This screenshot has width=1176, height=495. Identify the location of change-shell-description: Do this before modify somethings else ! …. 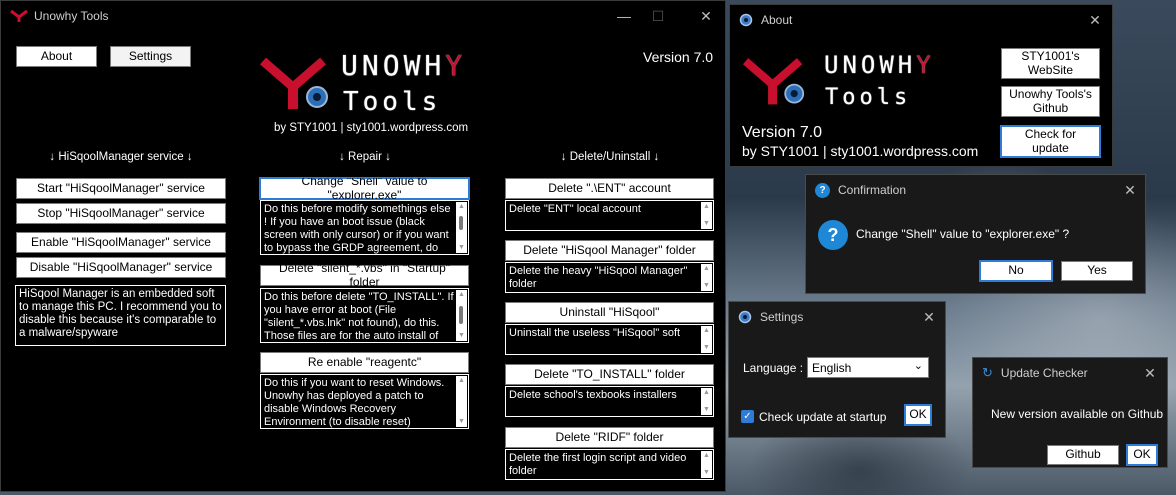
(364, 227).